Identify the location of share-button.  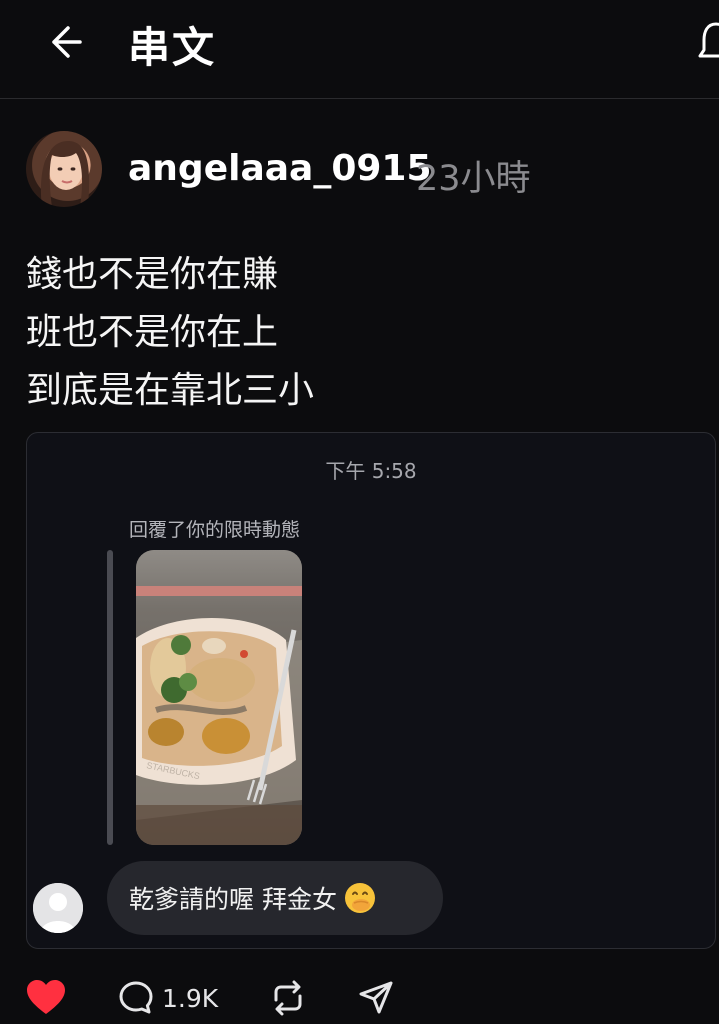
(376, 1000).